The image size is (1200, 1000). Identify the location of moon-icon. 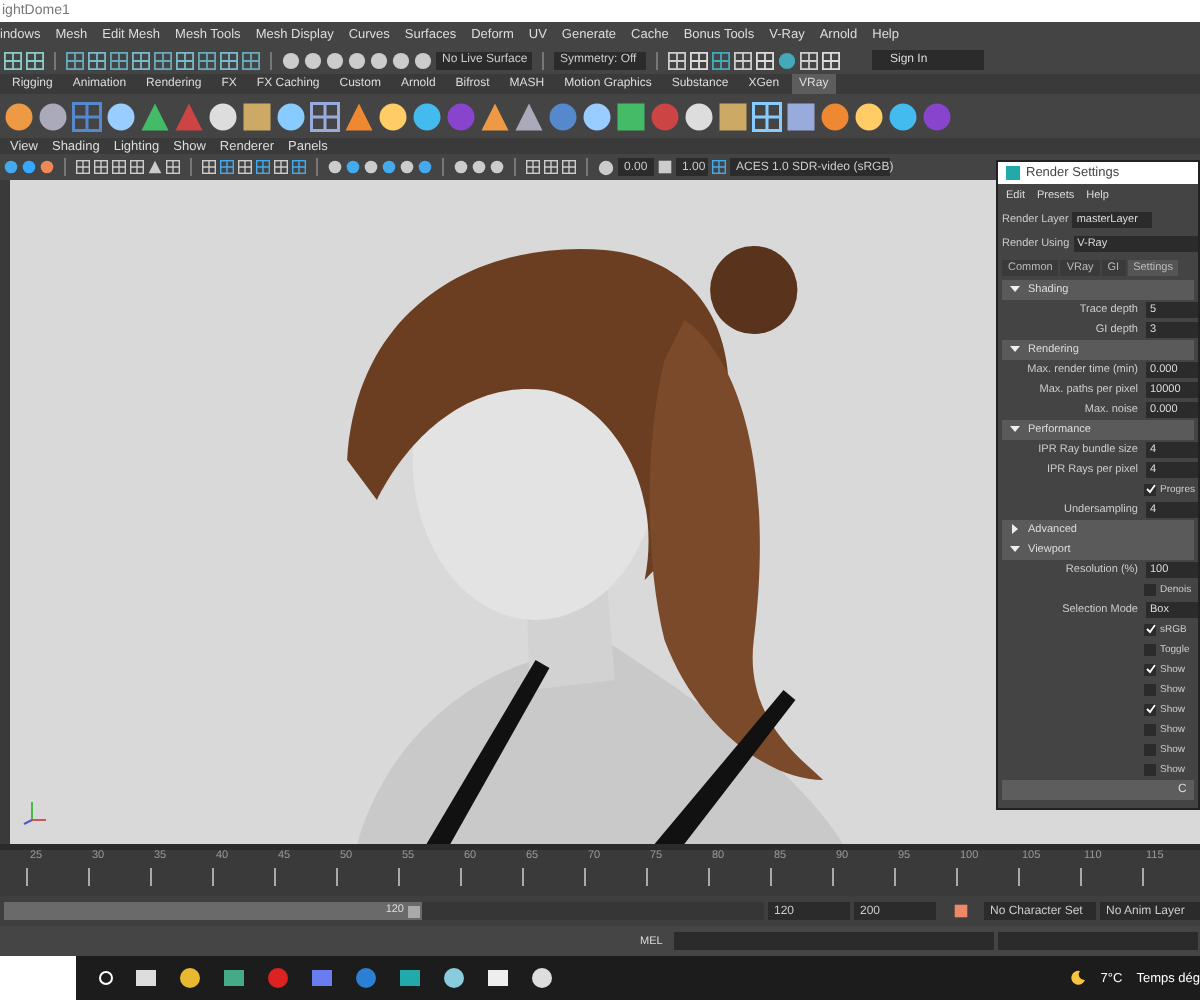
(1078, 978).